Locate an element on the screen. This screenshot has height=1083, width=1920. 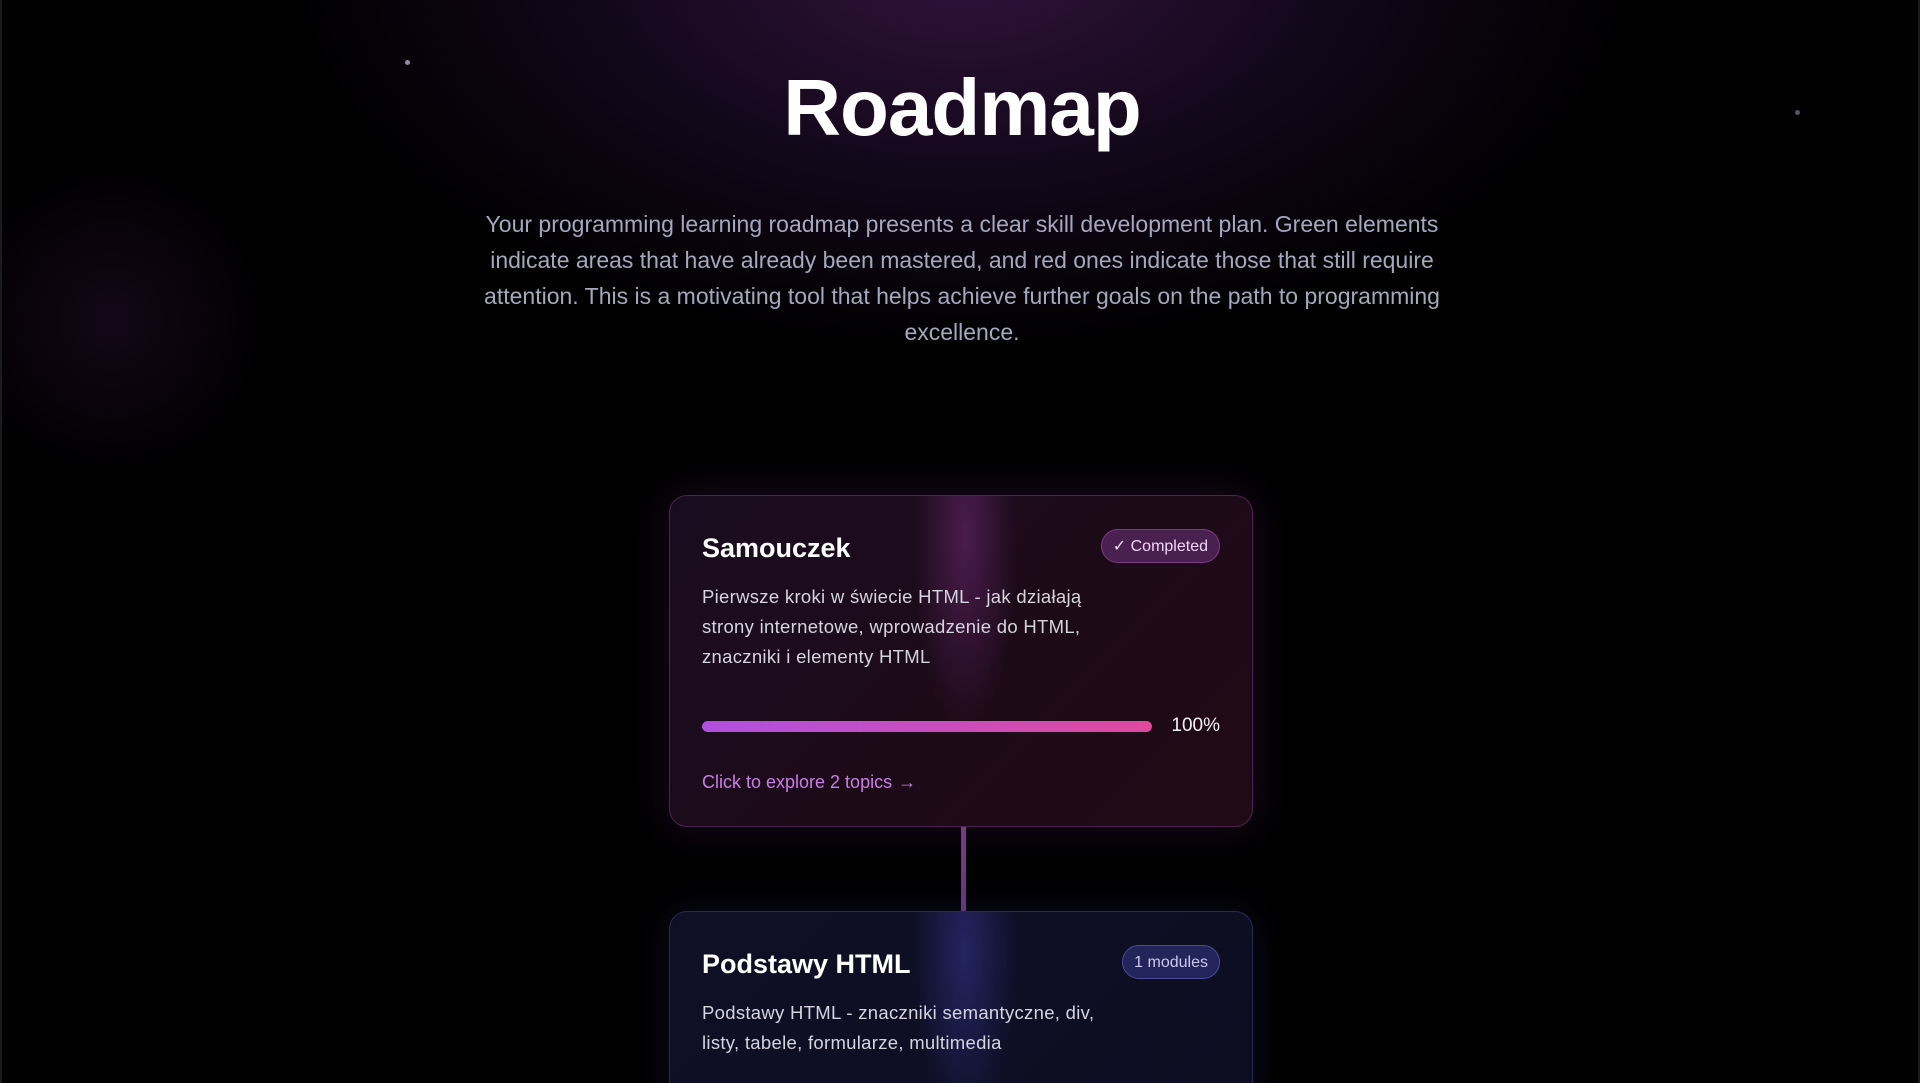
arrow-right-icon: → is located at coordinates (907, 782).